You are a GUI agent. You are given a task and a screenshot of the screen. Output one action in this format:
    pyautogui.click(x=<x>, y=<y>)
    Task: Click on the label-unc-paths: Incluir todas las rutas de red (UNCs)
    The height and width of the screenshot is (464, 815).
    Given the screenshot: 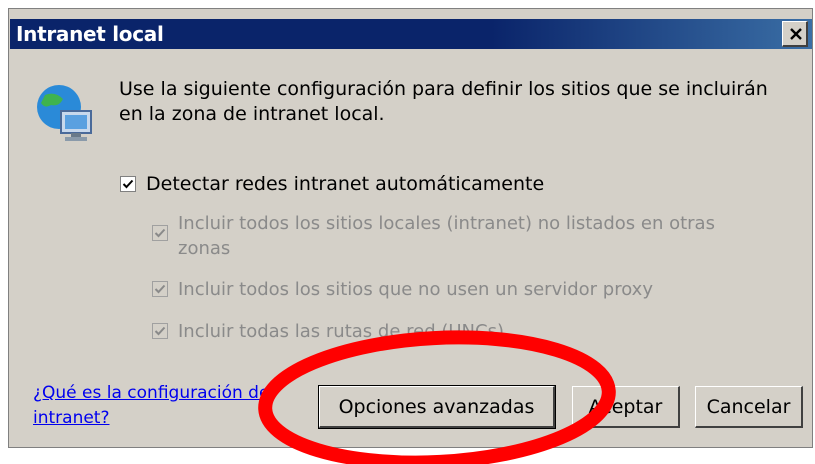 What is the action you would take?
    pyautogui.click(x=341, y=331)
    